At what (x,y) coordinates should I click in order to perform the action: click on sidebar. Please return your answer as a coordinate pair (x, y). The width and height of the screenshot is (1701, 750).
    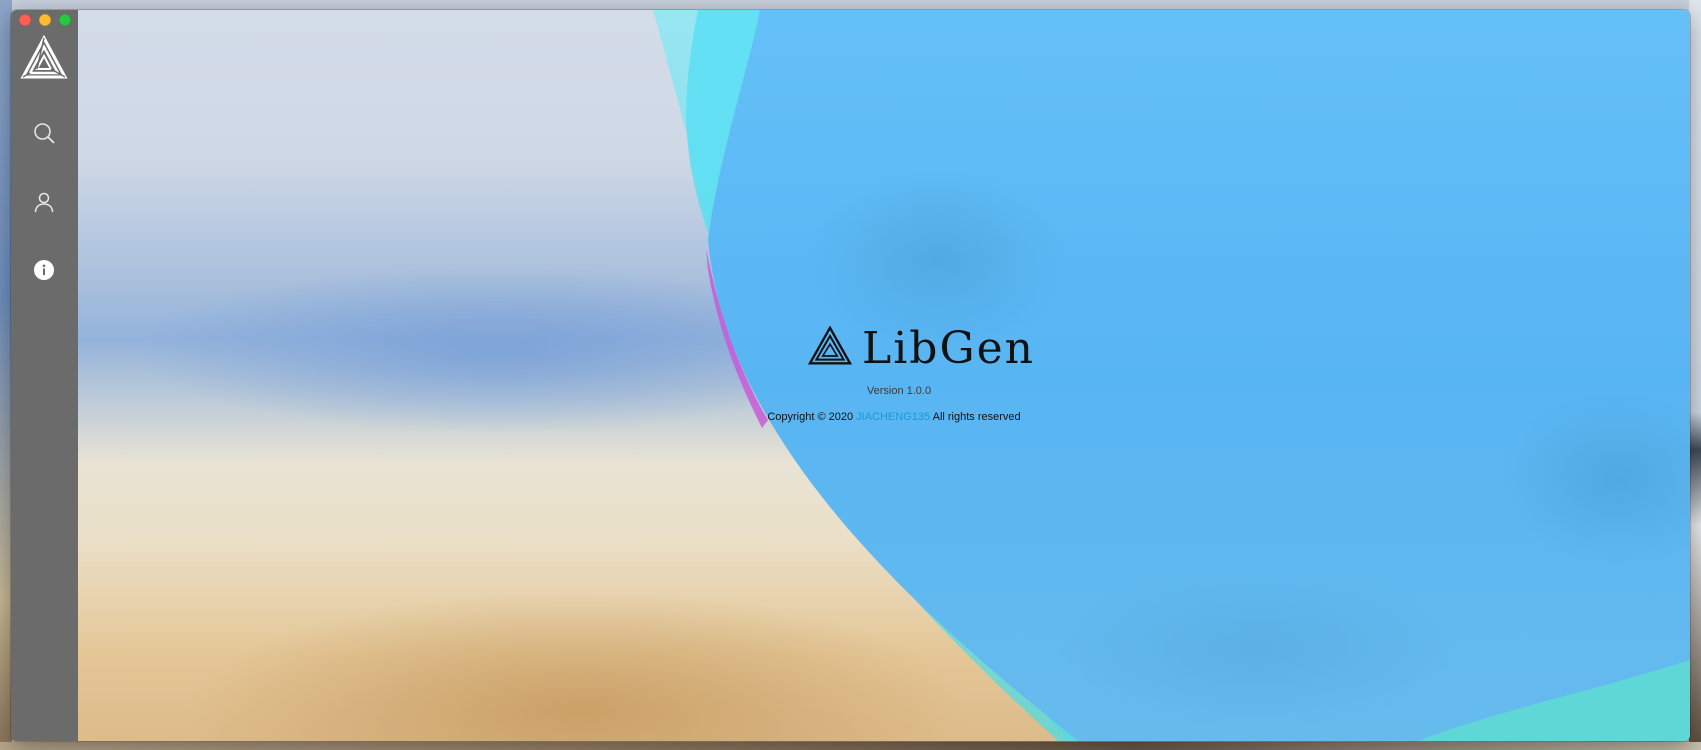
    Looking at the image, I should click on (44, 375).